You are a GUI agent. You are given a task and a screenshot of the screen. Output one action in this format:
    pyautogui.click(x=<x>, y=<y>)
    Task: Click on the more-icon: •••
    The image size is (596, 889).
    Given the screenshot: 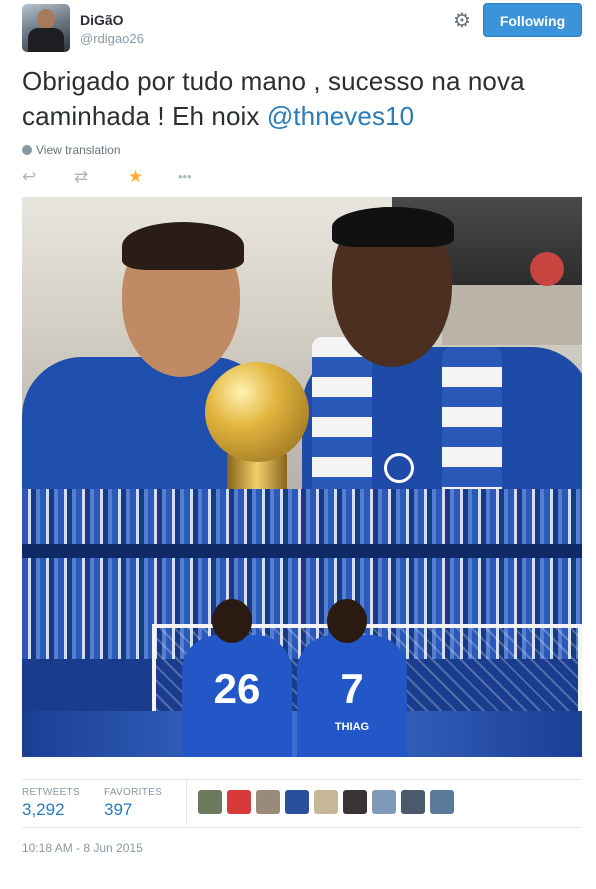 What is the action you would take?
    pyautogui.click(x=185, y=177)
    